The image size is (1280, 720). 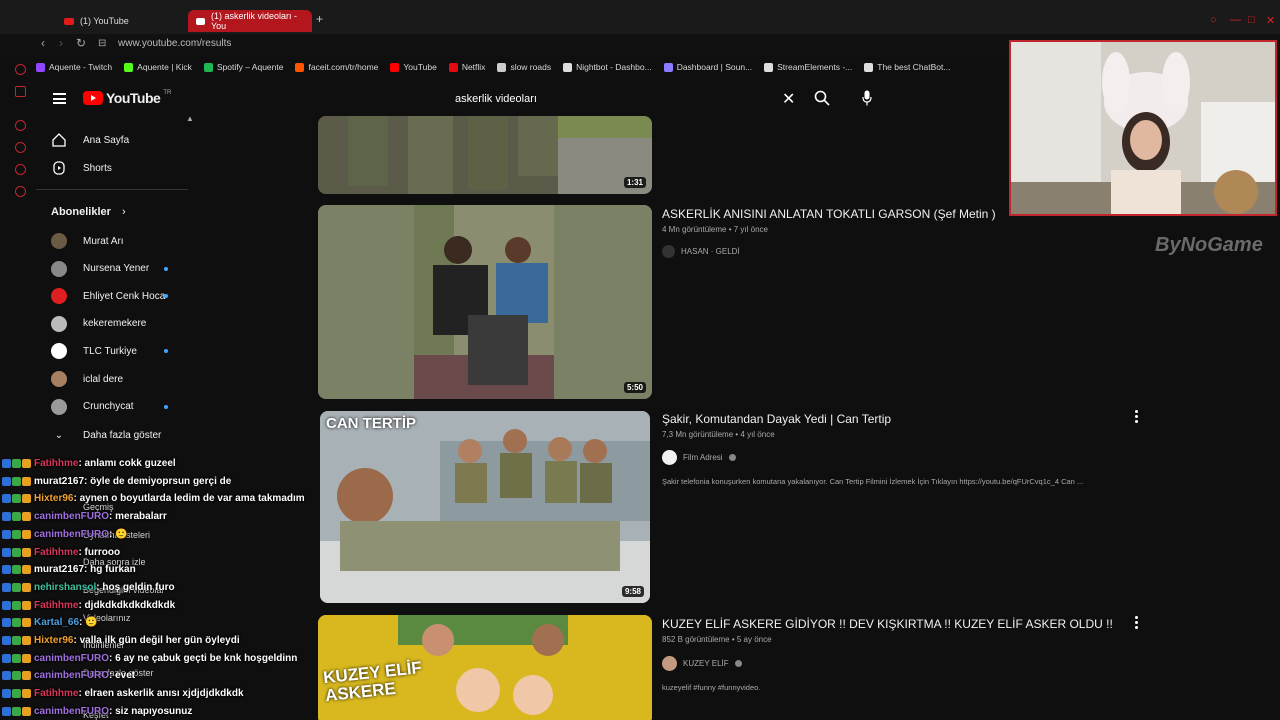 I want to click on chat-message: Fatihhme: furrooo, so click(x=61, y=552).